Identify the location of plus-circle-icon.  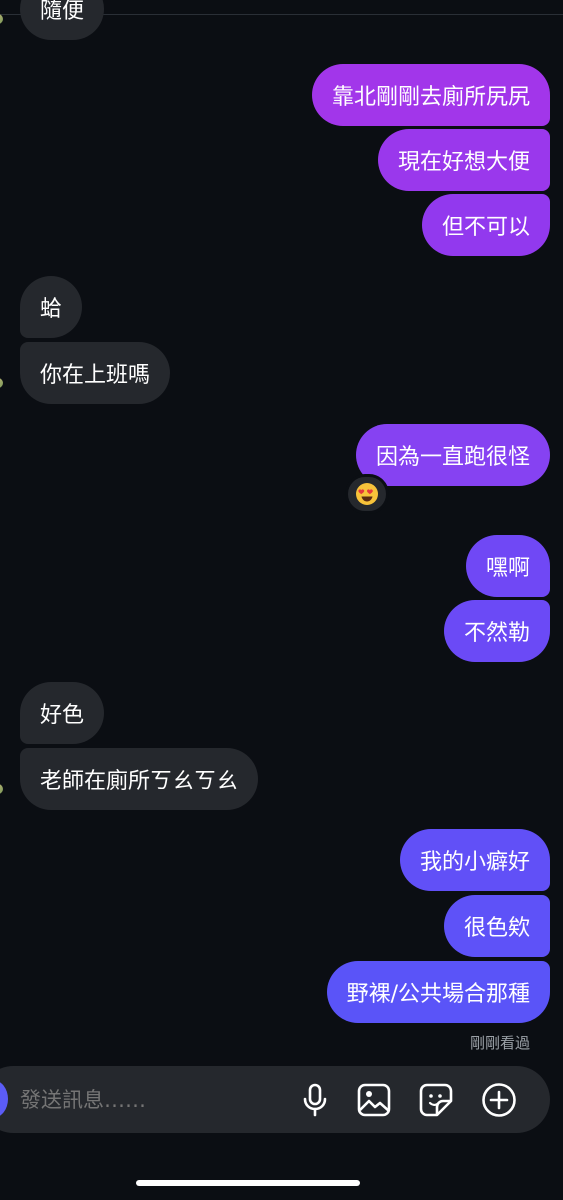
(499, 1100).